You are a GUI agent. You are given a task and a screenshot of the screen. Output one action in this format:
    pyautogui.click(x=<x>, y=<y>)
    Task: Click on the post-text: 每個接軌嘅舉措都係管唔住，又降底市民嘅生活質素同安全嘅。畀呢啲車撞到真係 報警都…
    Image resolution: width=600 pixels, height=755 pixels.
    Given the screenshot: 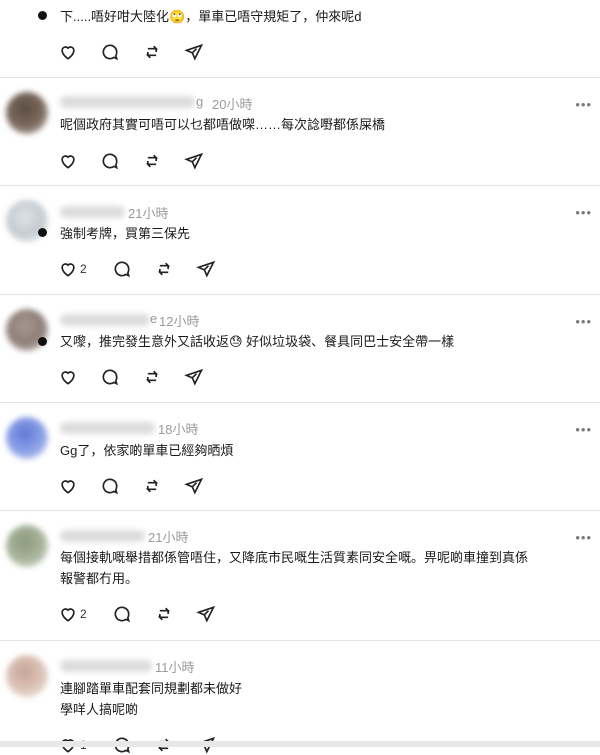 What is the action you would take?
    pyautogui.click(x=294, y=568)
    